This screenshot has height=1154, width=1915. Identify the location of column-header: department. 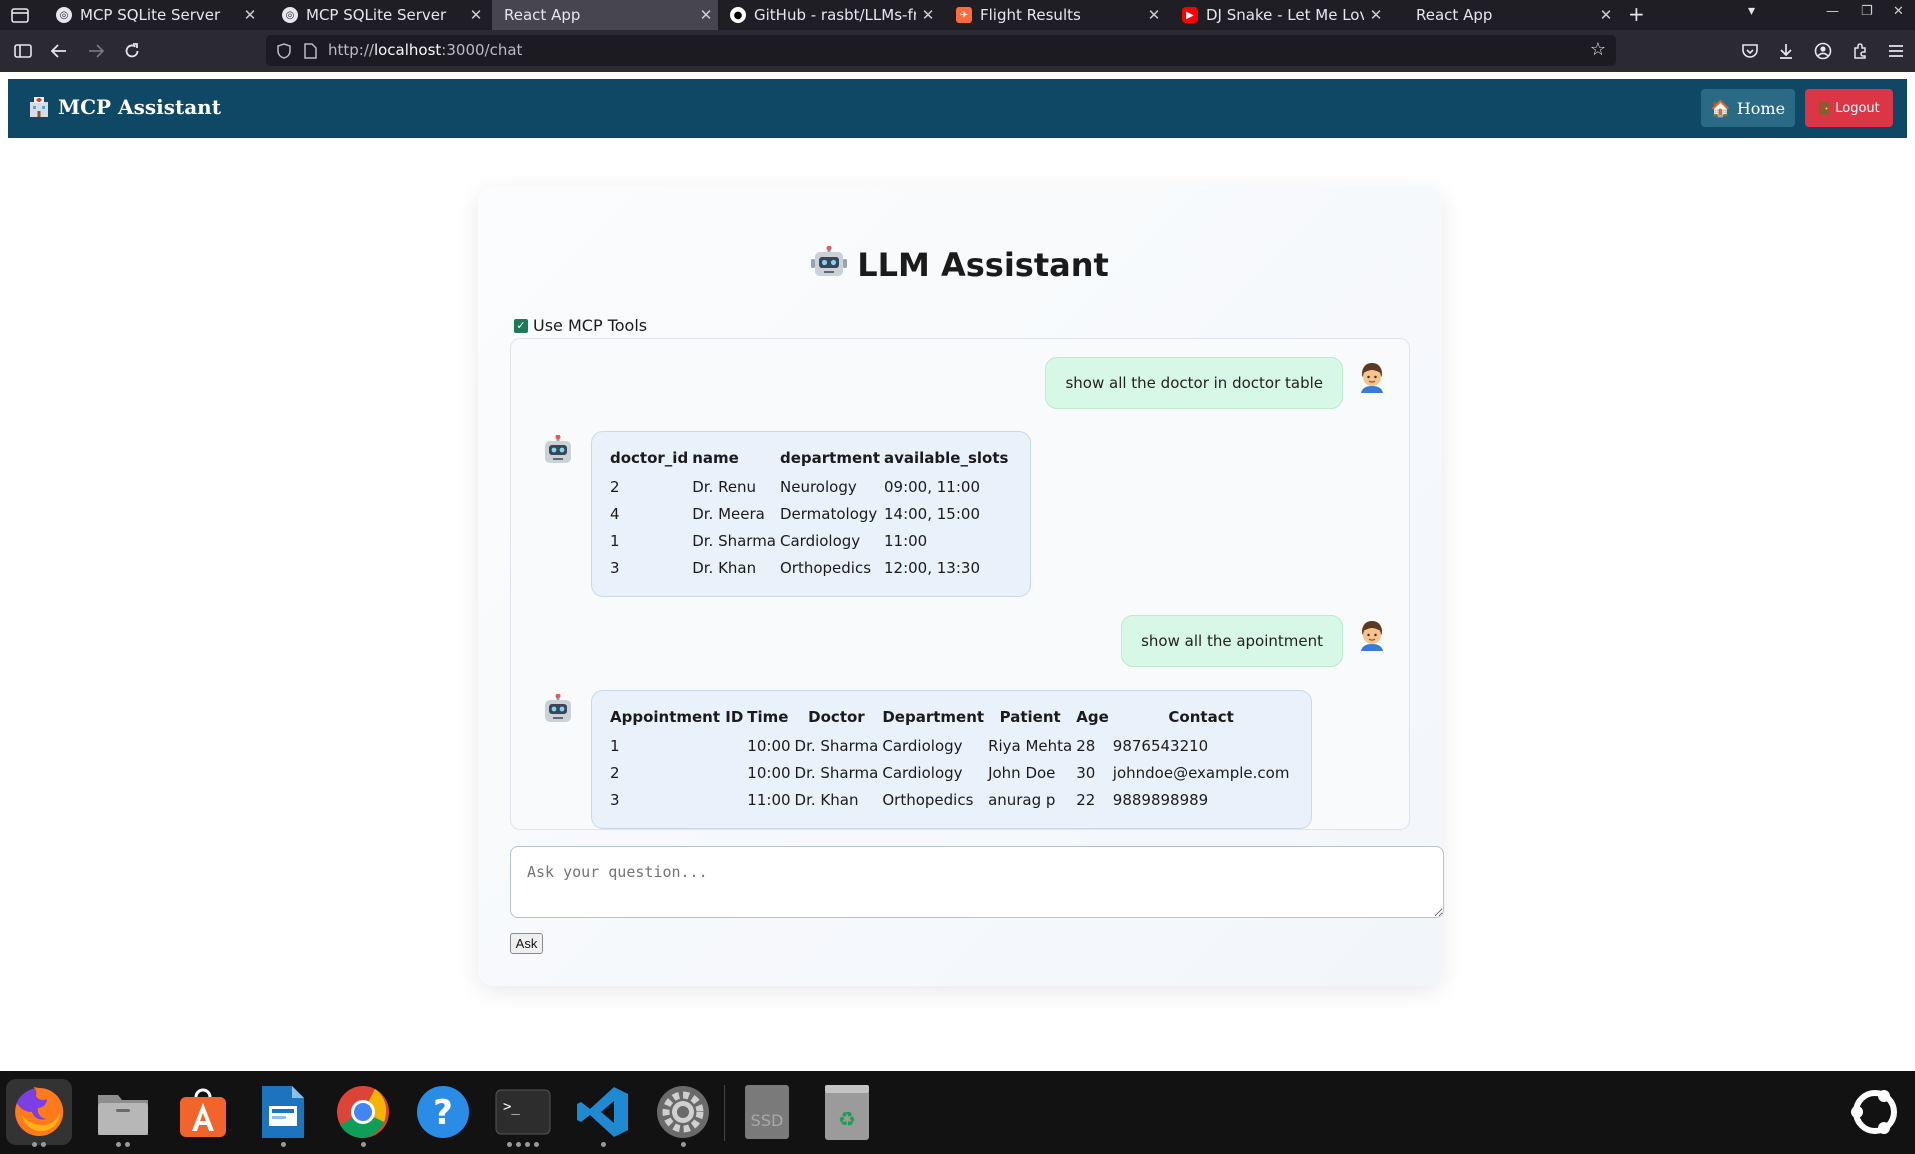
(830, 458).